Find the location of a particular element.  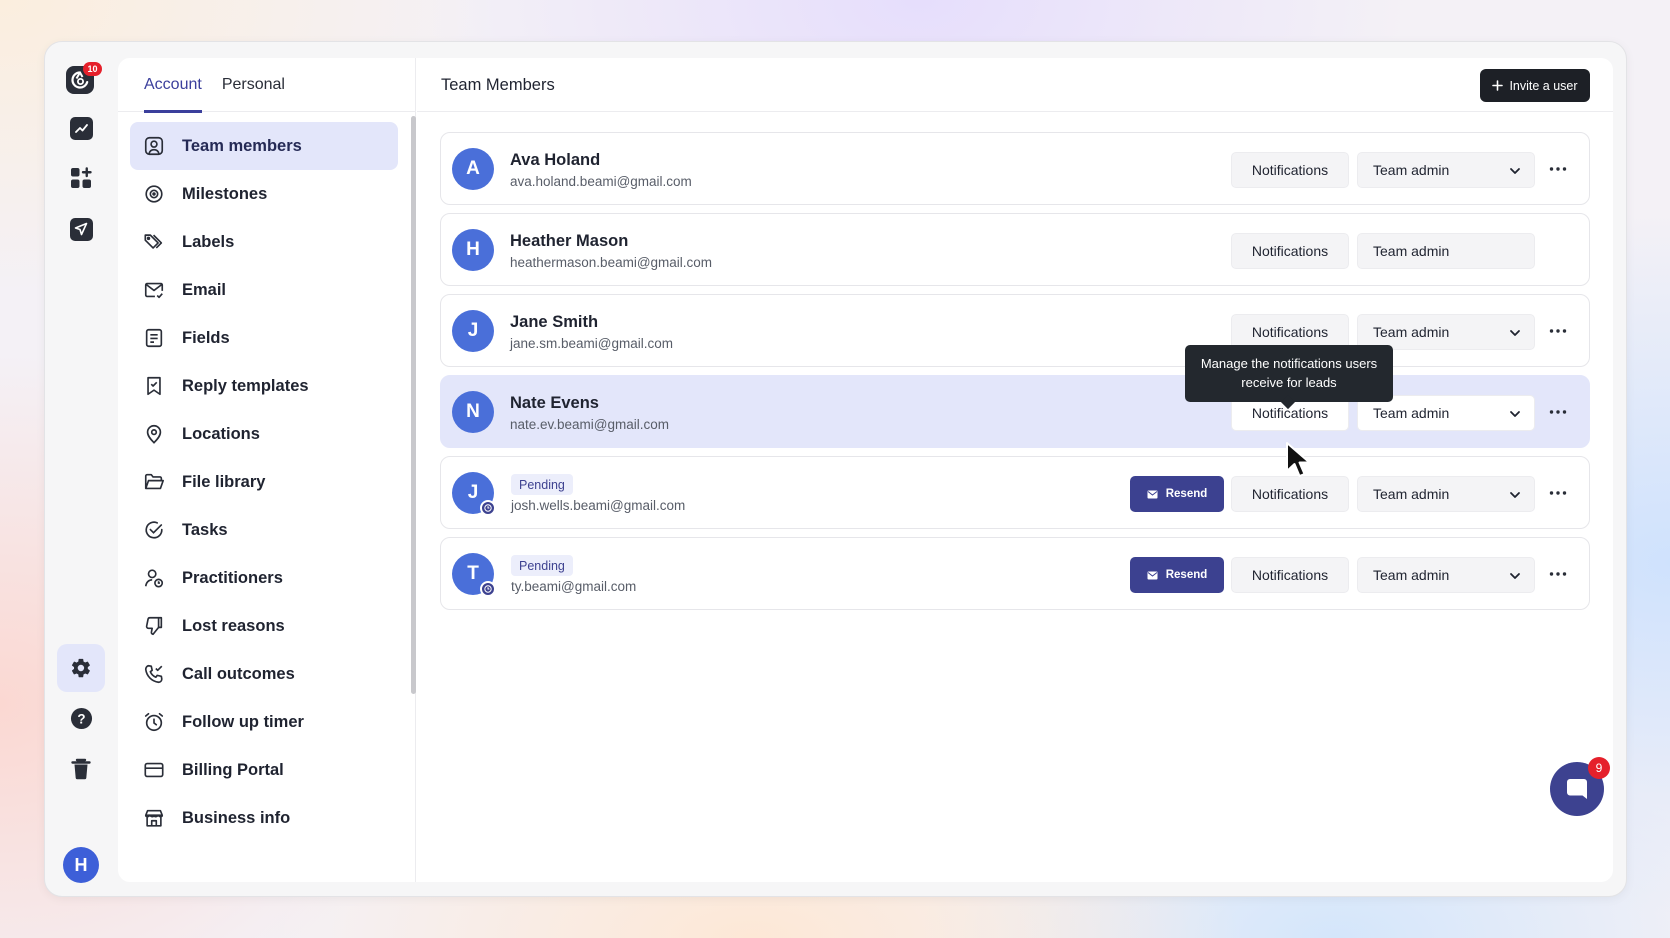

sidebar-item-email: Email is located at coordinates (264, 290).